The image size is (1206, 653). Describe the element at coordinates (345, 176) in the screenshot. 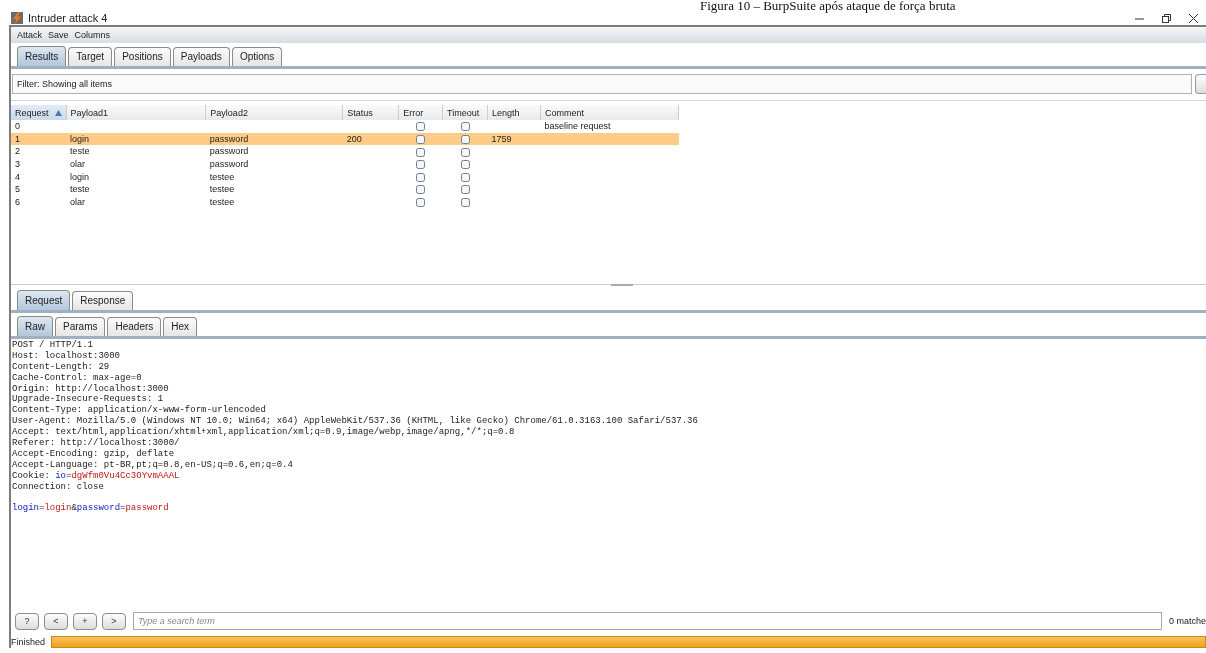

I see `table-row: 4 login testee` at that location.